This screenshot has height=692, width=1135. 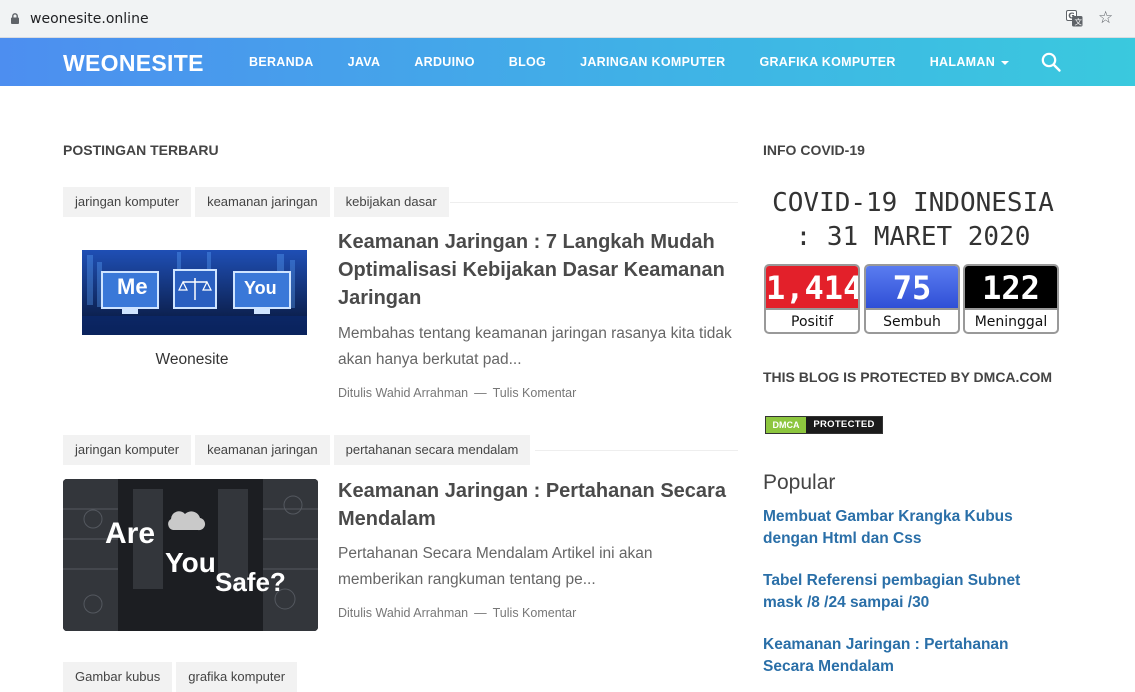 I want to click on menu-item-blog: BLOG, so click(x=527, y=62).